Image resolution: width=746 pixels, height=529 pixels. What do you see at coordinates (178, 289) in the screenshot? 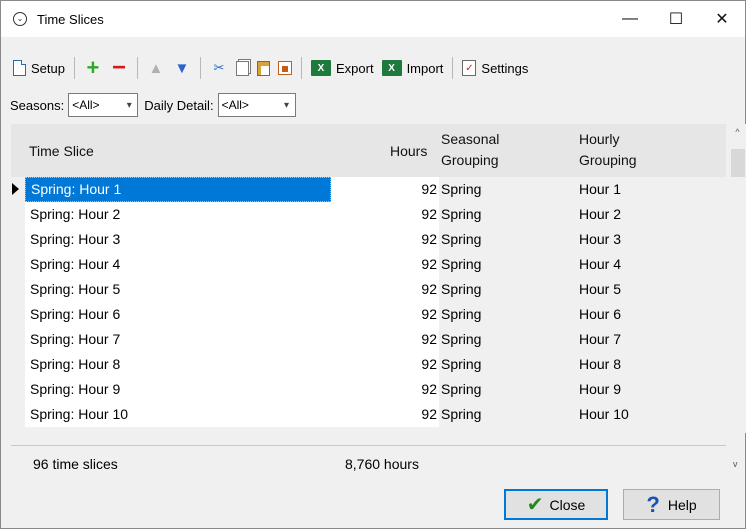
I see `time-slice-cell: Spring: Hour 5` at bounding box center [178, 289].